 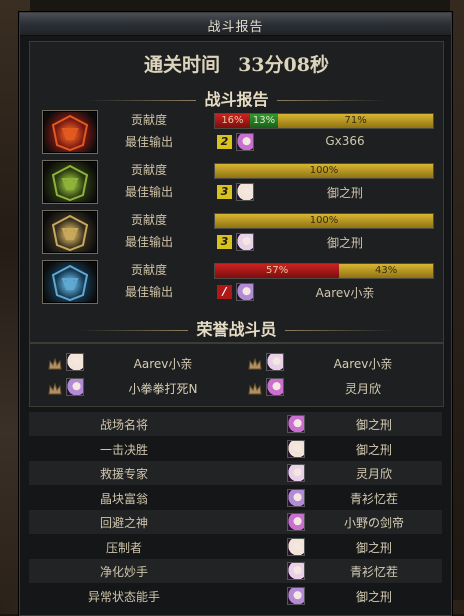 I want to click on award-row: 回避之神 小野の剑帝, so click(x=235, y=522).